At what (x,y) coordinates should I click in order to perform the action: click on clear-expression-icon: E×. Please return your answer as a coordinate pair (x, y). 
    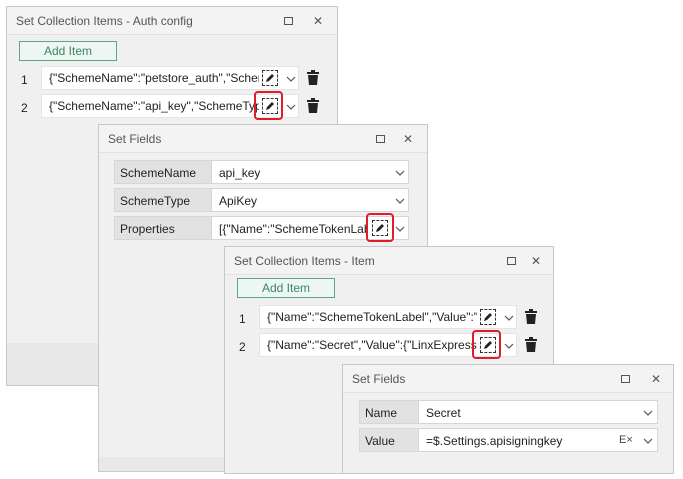
    Looking at the image, I should click on (626, 440).